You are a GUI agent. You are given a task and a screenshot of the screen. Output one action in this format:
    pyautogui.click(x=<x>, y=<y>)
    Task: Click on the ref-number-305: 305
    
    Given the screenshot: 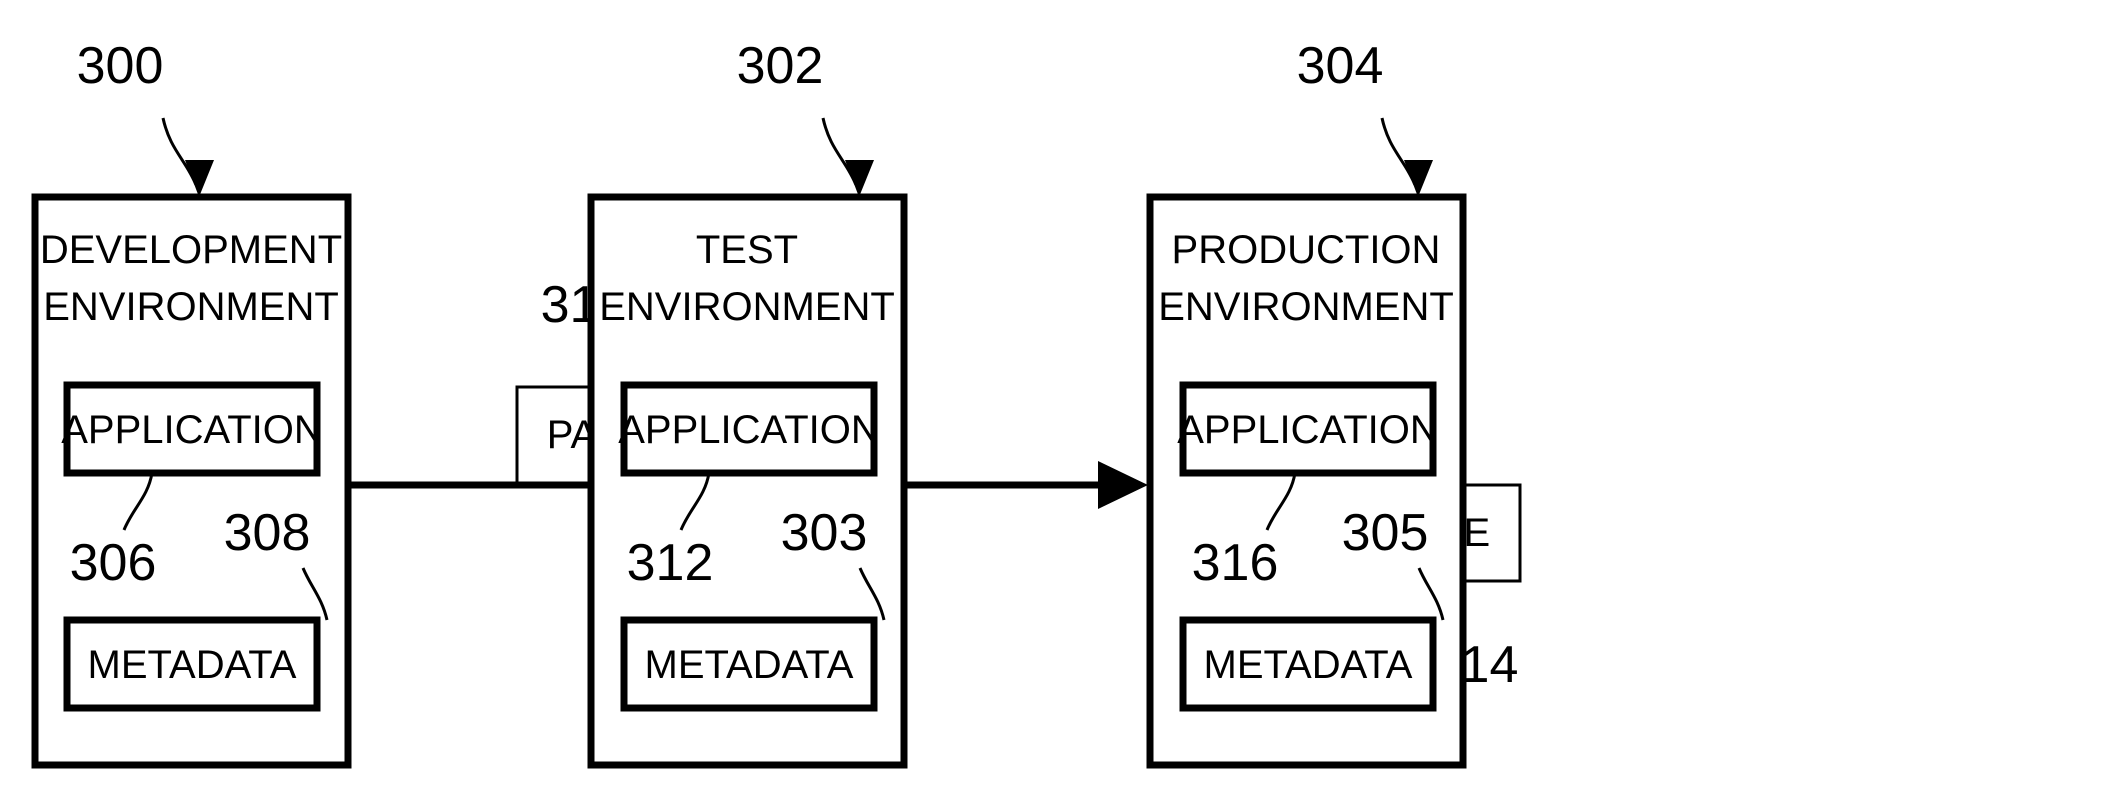 What is the action you would take?
    pyautogui.click(x=1385, y=533)
    